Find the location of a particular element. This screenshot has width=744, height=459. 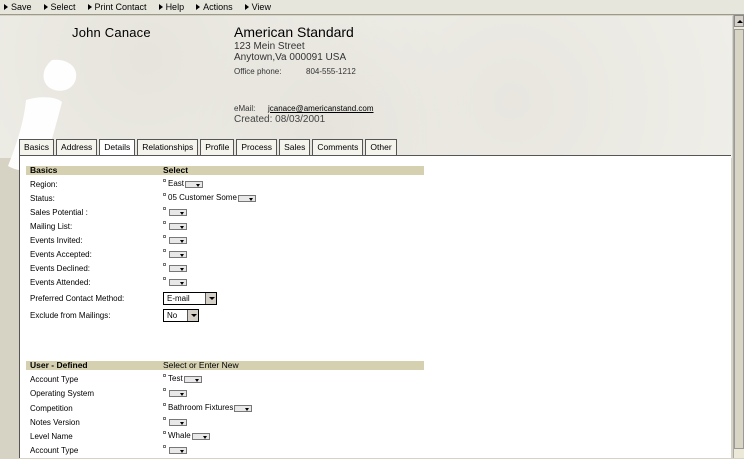

view-button: View is located at coordinates (257, 7).